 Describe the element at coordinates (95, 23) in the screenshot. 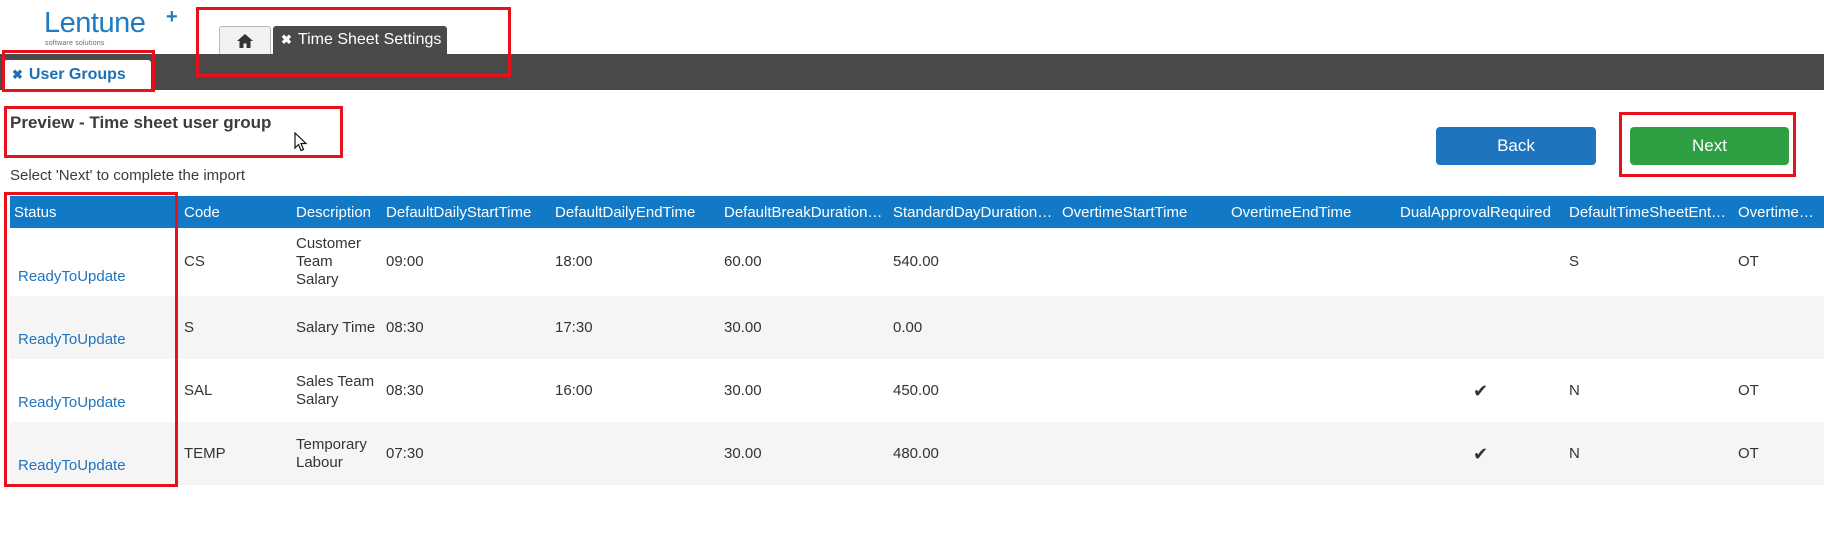

I see `logo-wordmark: Lentune` at that location.